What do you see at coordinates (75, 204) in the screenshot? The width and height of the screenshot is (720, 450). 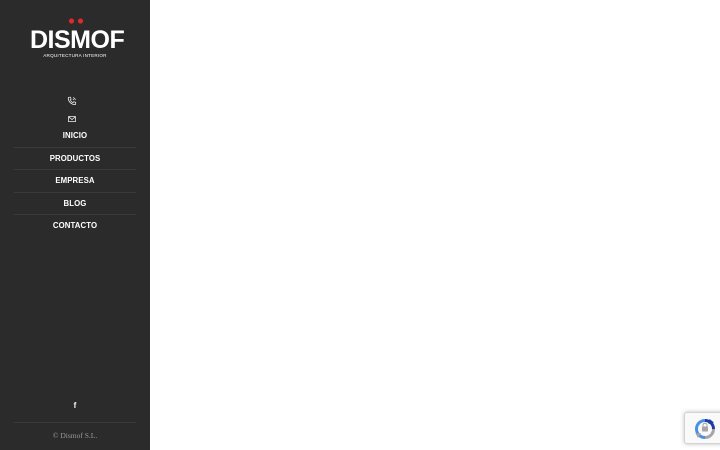 I see `nav-item-blog: BLOG` at bounding box center [75, 204].